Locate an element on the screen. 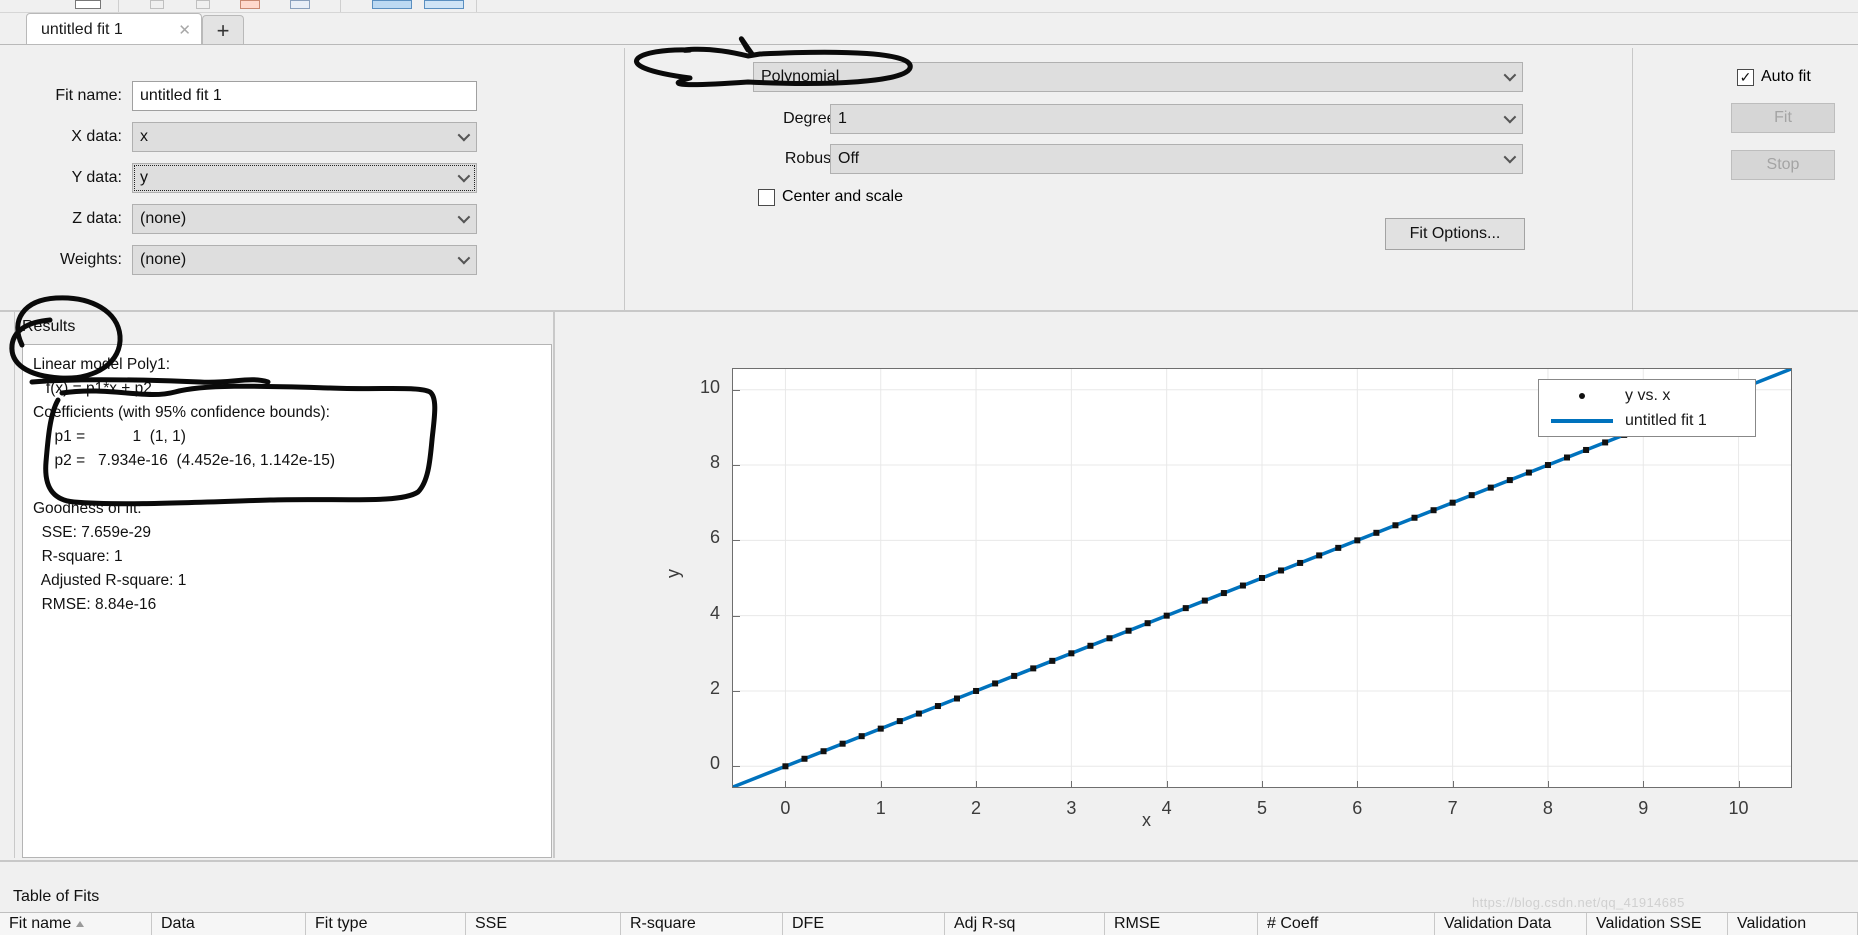  results-line: SSE: 7.659e-29 is located at coordinates (92, 532).